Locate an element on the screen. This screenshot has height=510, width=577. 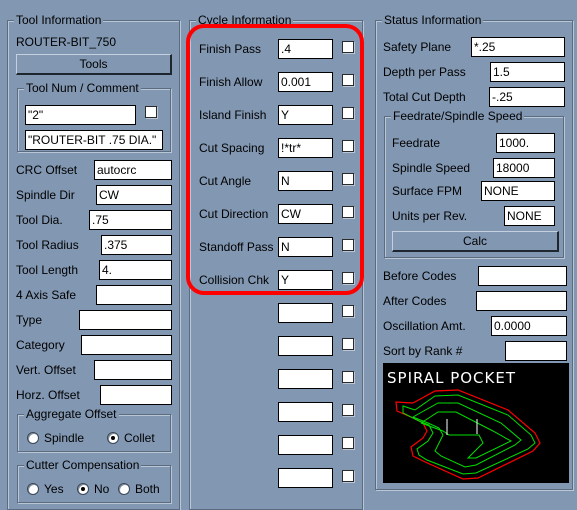
feedrate-input is located at coordinates (525, 143).